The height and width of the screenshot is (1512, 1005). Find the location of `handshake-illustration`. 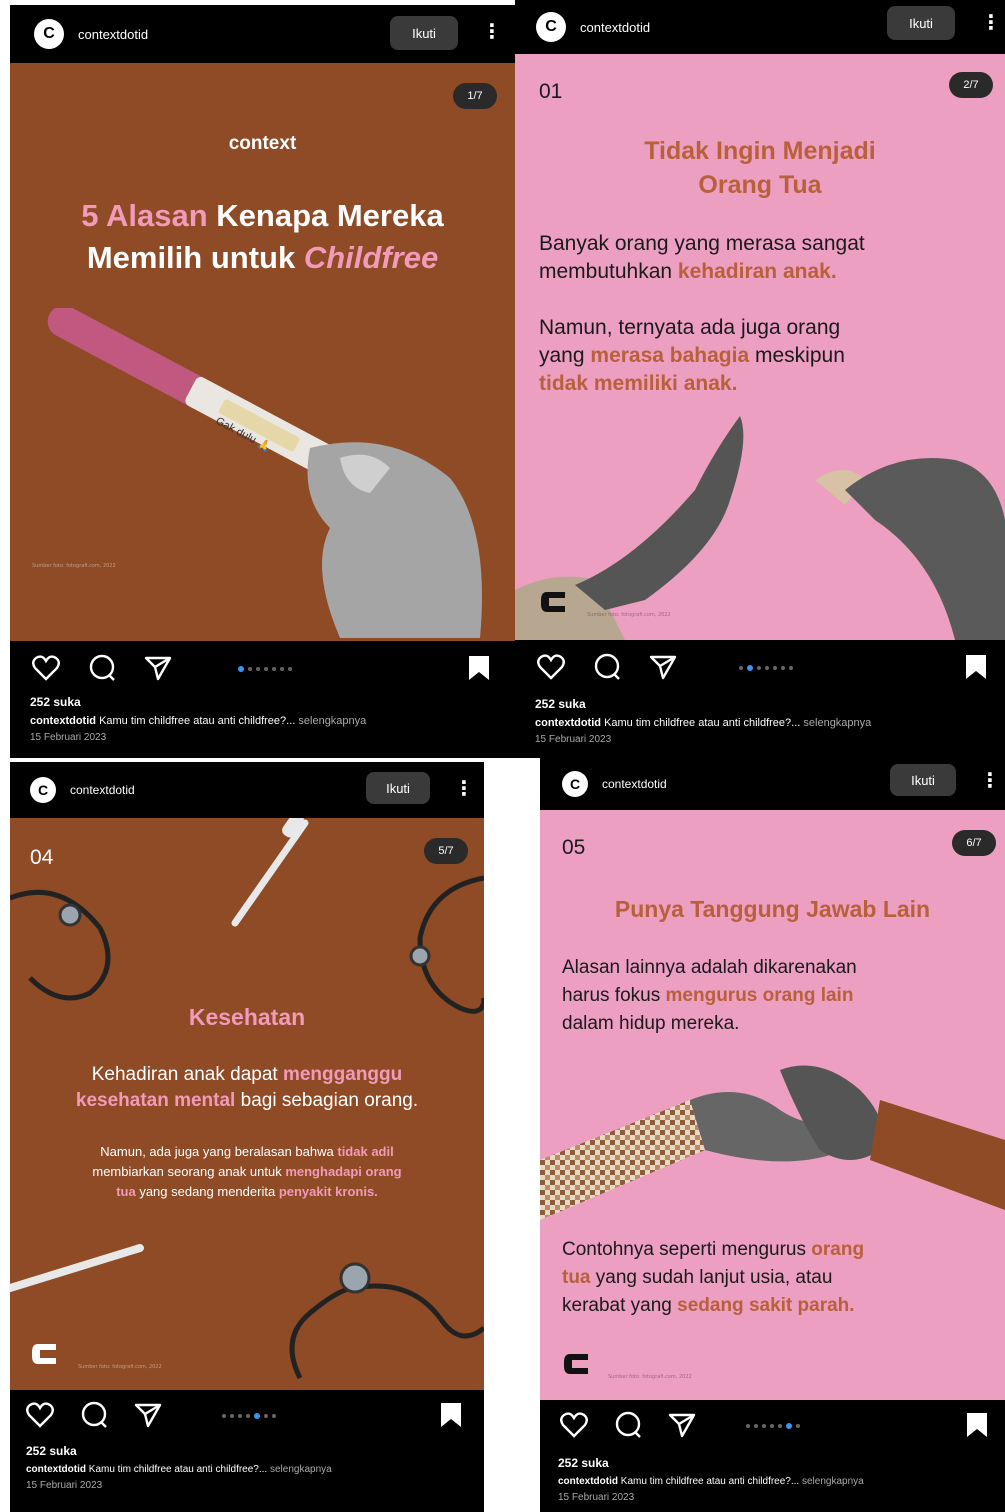

handshake-illustration is located at coordinates (772, 1142).